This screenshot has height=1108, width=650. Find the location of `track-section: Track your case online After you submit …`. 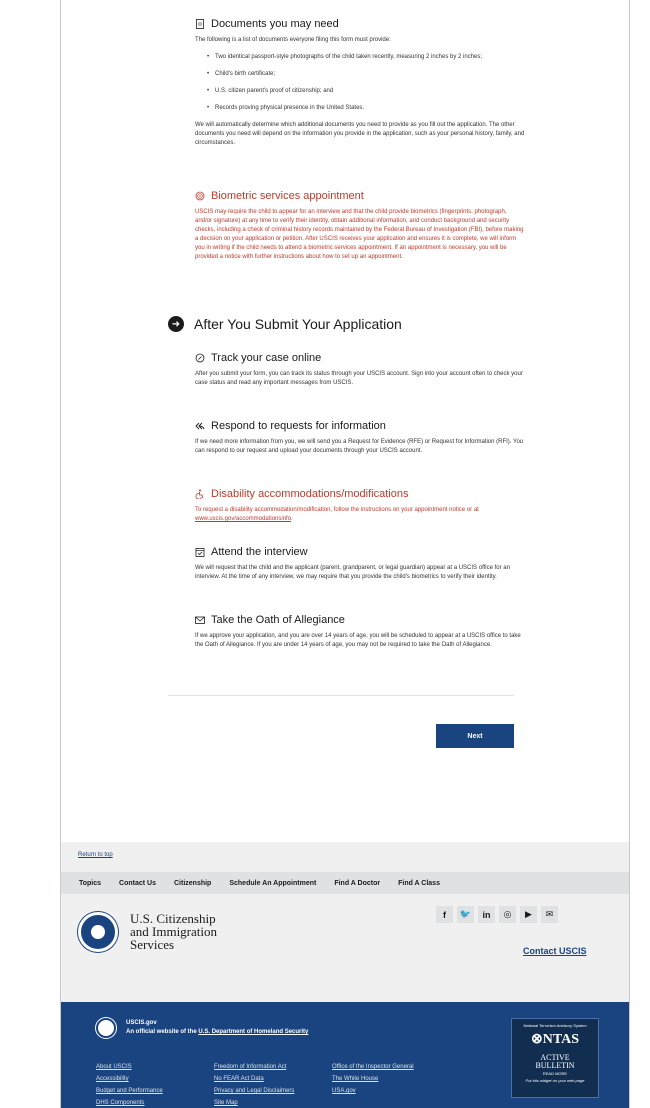

track-section: Track your case online After you submit … is located at coordinates (360, 370).